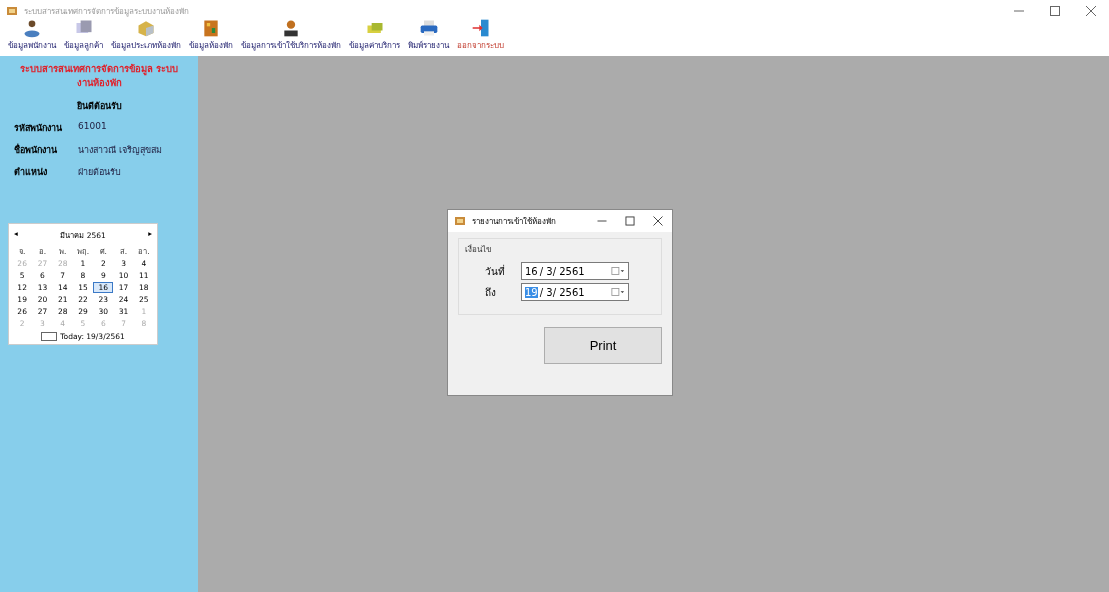 Image resolution: width=1109 pixels, height=592 pixels. What do you see at coordinates (49, 336) in the screenshot?
I see `today-marker-icon` at bounding box center [49, 336].